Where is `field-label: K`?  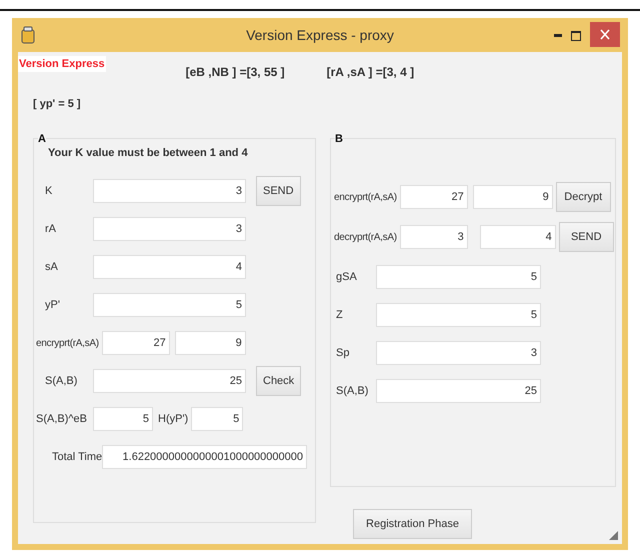
field-label: K is located at coordinates (49, 191).